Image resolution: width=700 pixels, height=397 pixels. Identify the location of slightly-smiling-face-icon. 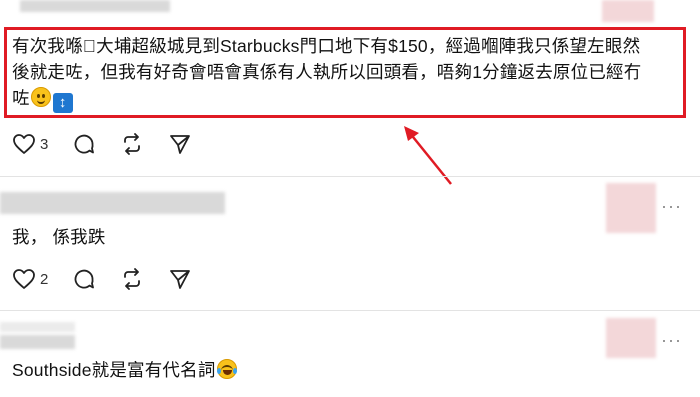
(40, 97).